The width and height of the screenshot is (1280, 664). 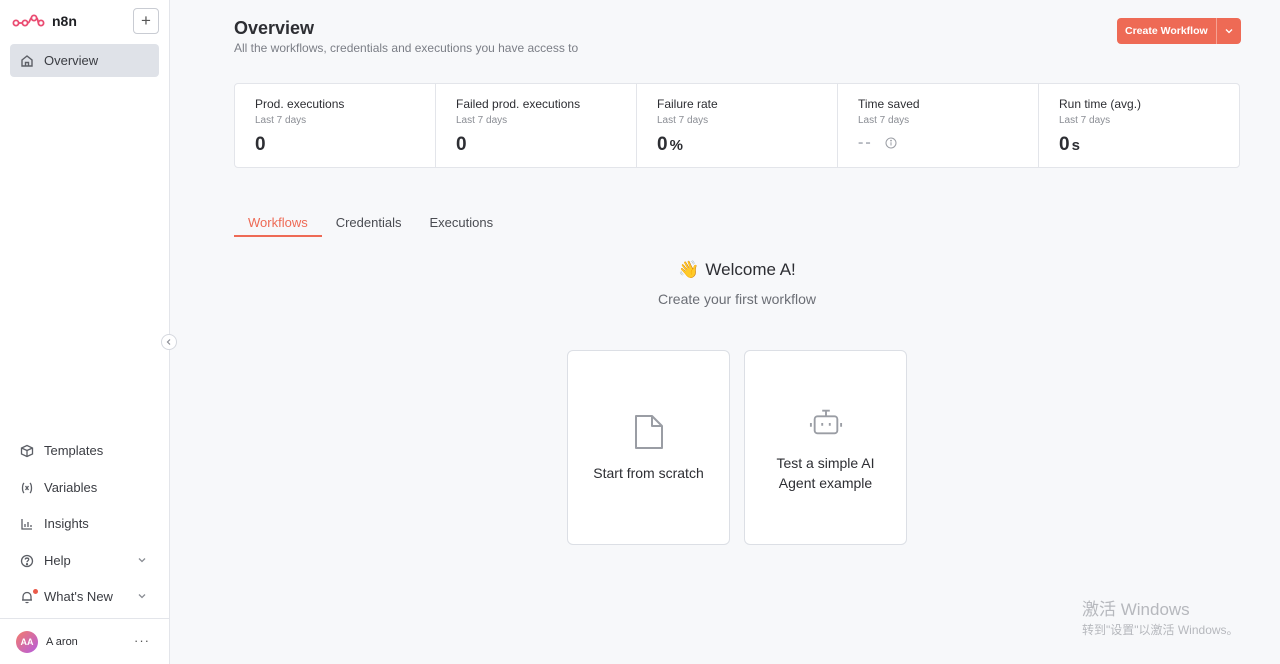 I want to click on collapse-sidebar-button, so click(x=169, y=342).